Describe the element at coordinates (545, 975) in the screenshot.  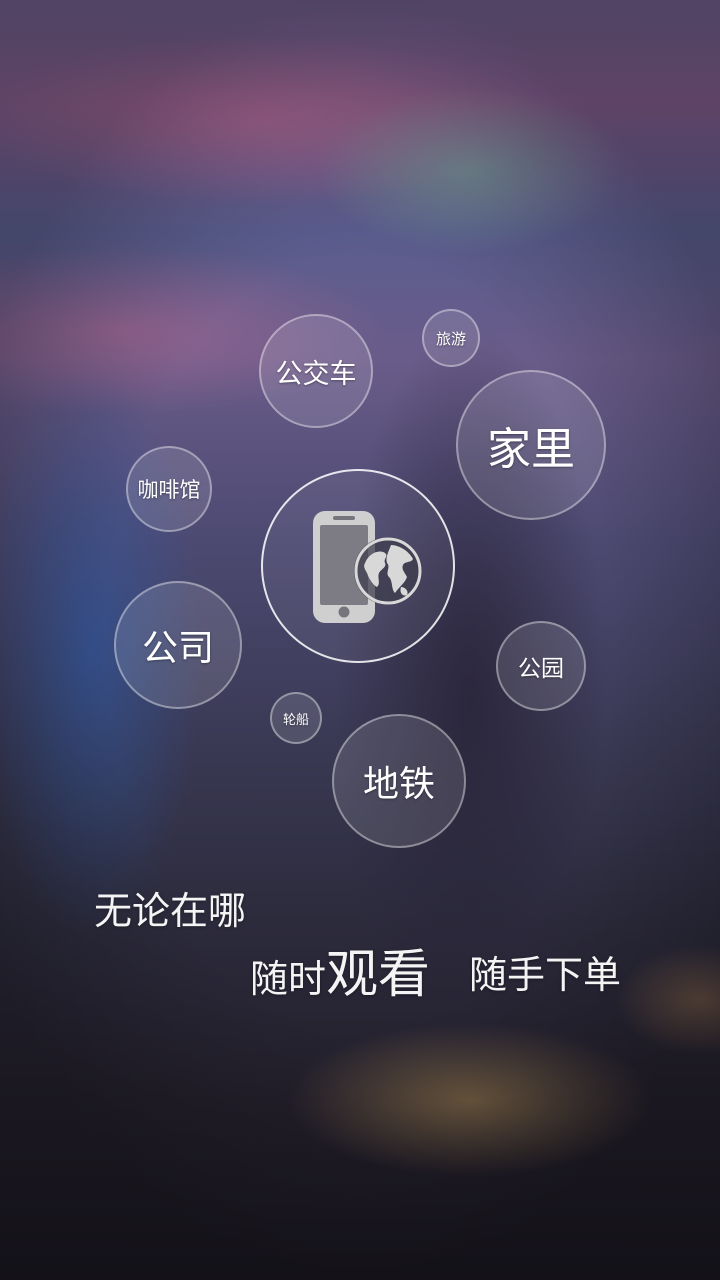
I see `tagline-line2-suffix: 随手下单` at that location.